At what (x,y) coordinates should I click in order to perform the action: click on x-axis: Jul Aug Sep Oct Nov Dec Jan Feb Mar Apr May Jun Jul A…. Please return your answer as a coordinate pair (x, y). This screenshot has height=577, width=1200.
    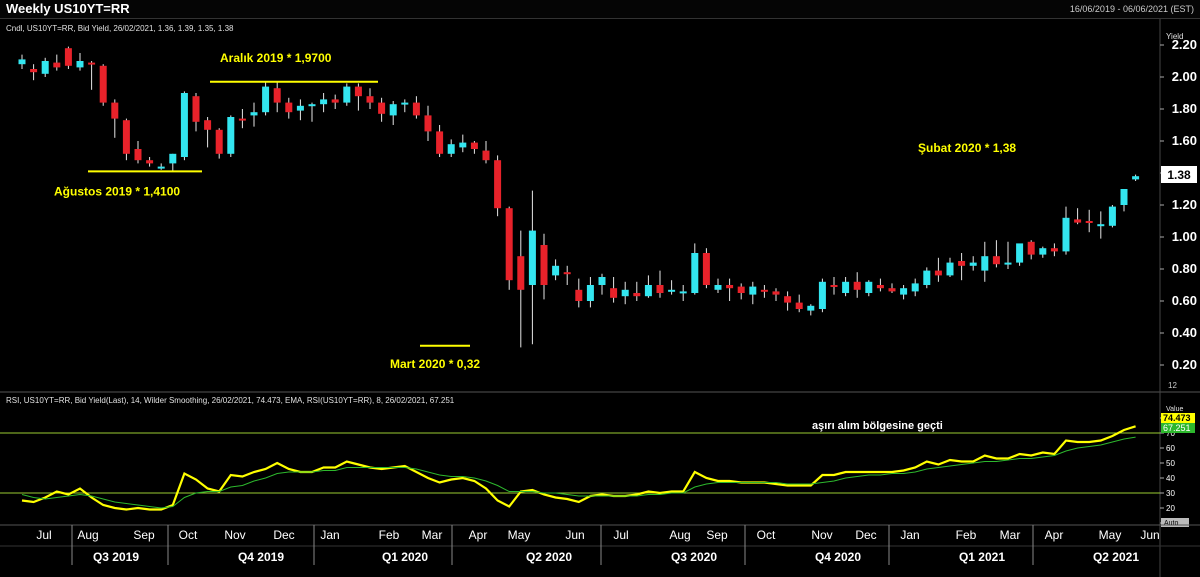
    Looking at the image, I should click on (598, 545).